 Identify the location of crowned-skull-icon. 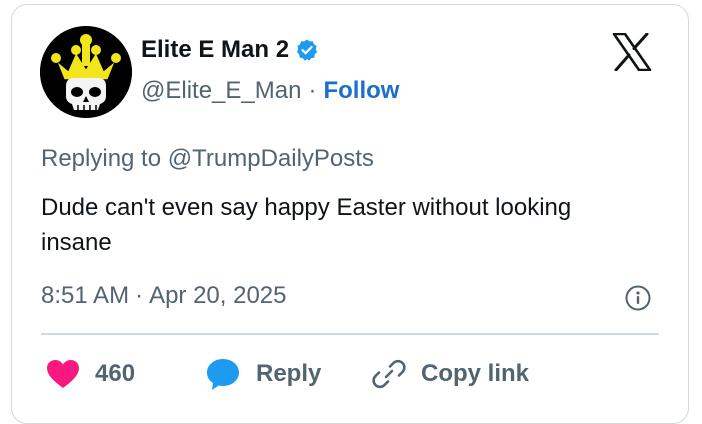
(86, 72).